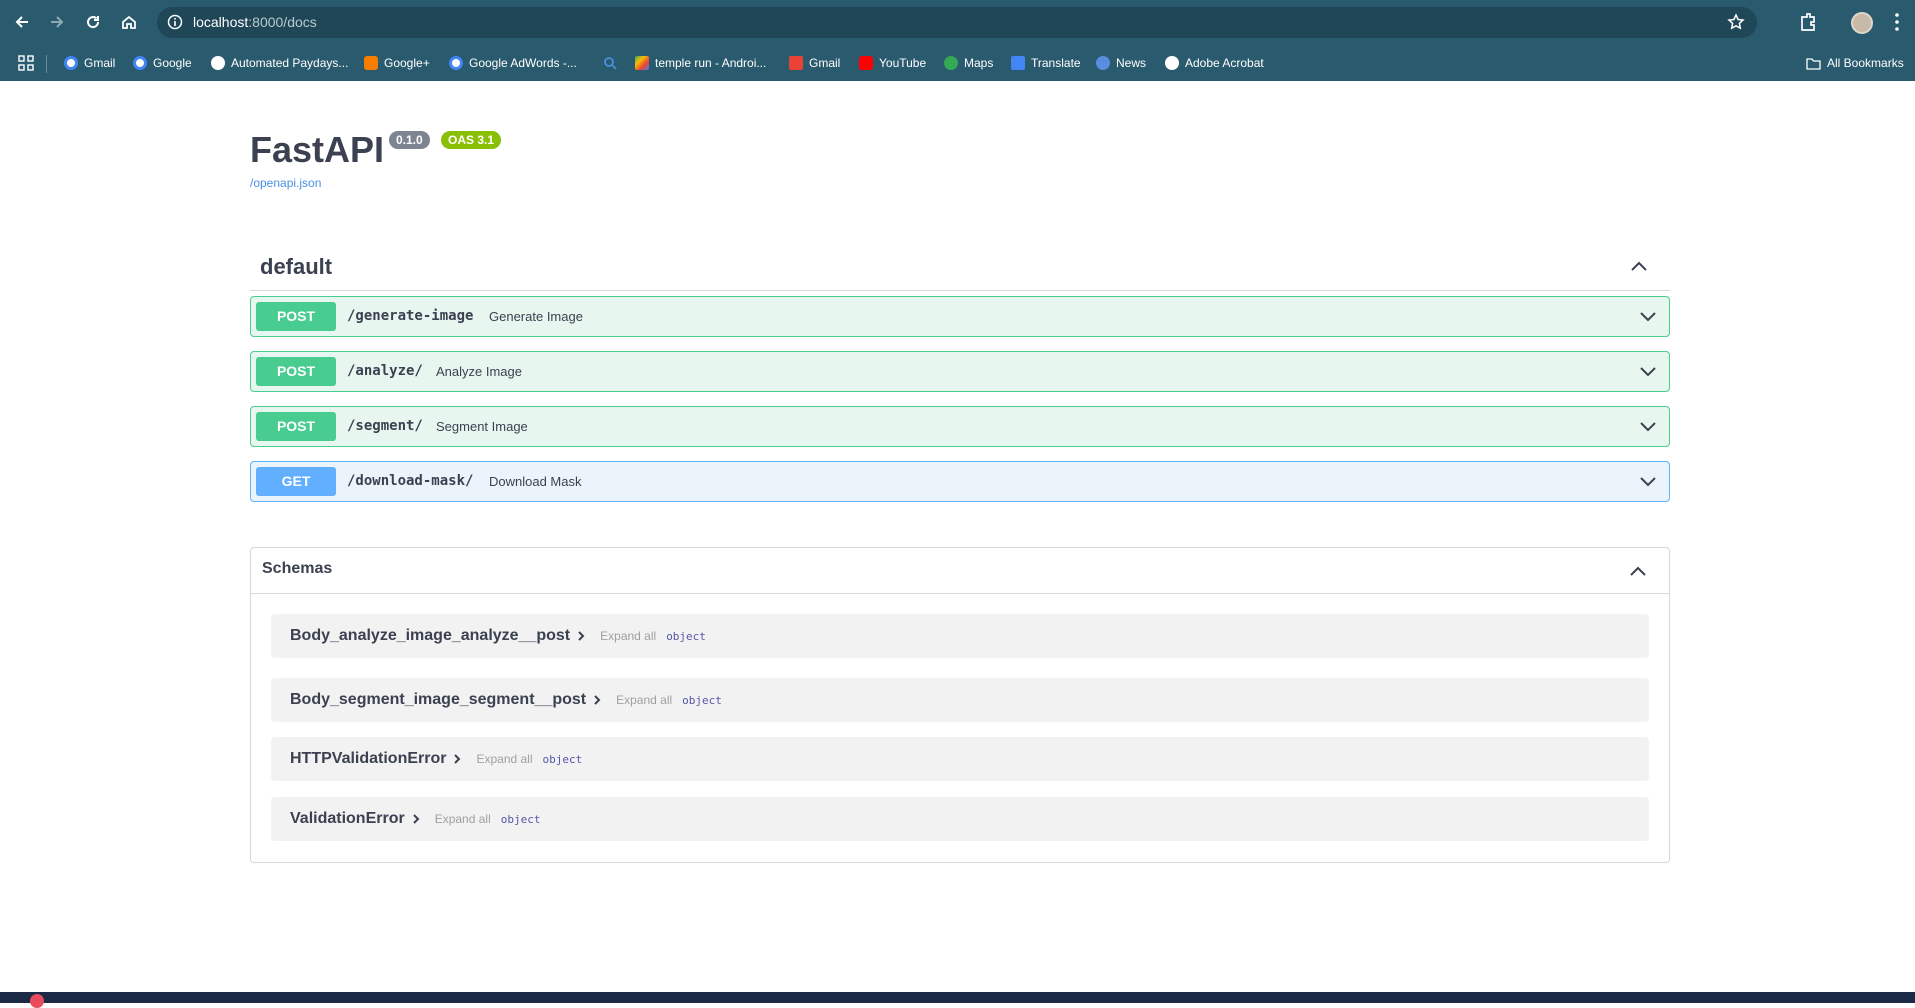  I want to click on operation-segment: POST /segment/ Segment Image, so click(960, 426).